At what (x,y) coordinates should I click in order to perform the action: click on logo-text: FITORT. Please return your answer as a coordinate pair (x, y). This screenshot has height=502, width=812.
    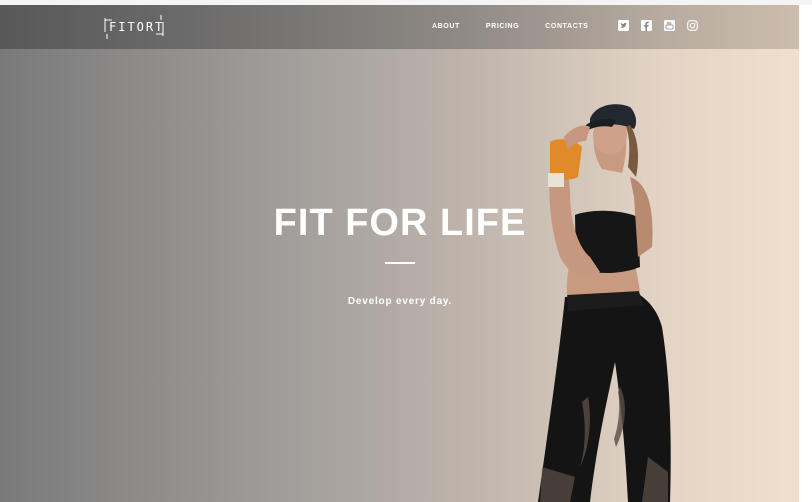
    Looking at the image, I should click on (137, 27).